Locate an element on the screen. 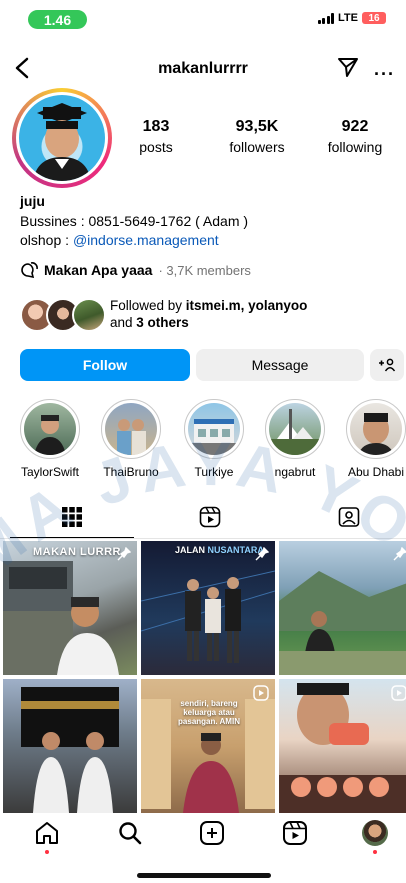  bio-olshop: olshop : @indorse.management is located at coordinates (119, 240).